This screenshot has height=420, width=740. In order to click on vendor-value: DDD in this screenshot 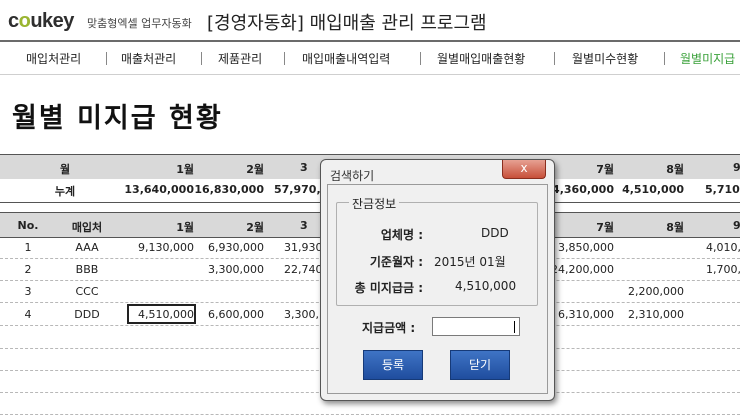, I will do `click(495, 233)`.